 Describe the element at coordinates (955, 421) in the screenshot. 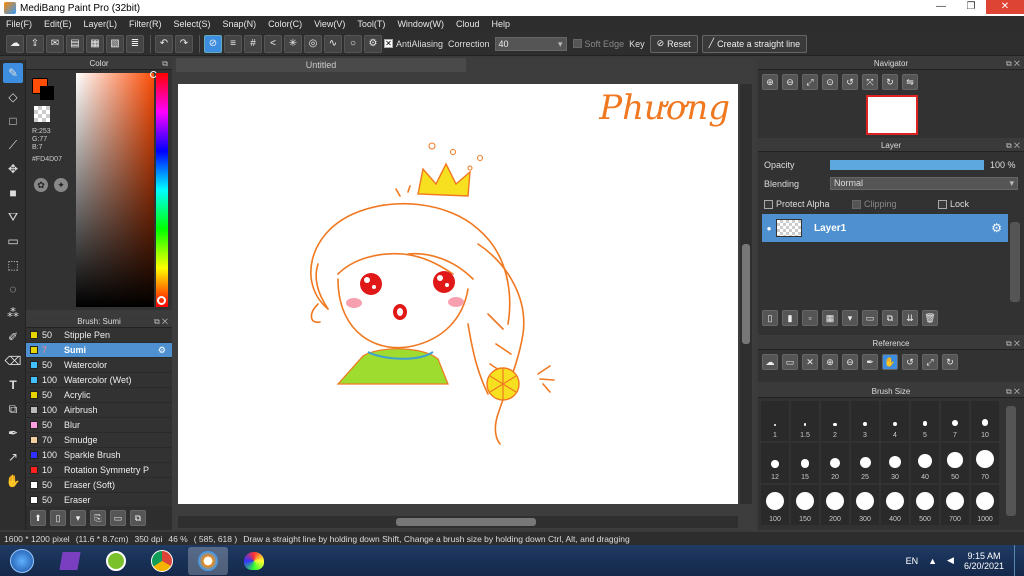

I see `brush-size-cell: 7` at that location.